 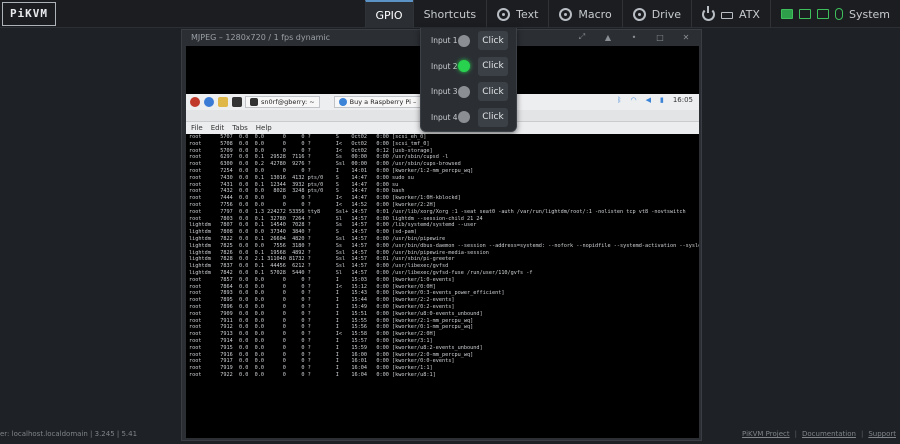 I want to click on input-1-click-button: Click, so click(x=493, y=41).